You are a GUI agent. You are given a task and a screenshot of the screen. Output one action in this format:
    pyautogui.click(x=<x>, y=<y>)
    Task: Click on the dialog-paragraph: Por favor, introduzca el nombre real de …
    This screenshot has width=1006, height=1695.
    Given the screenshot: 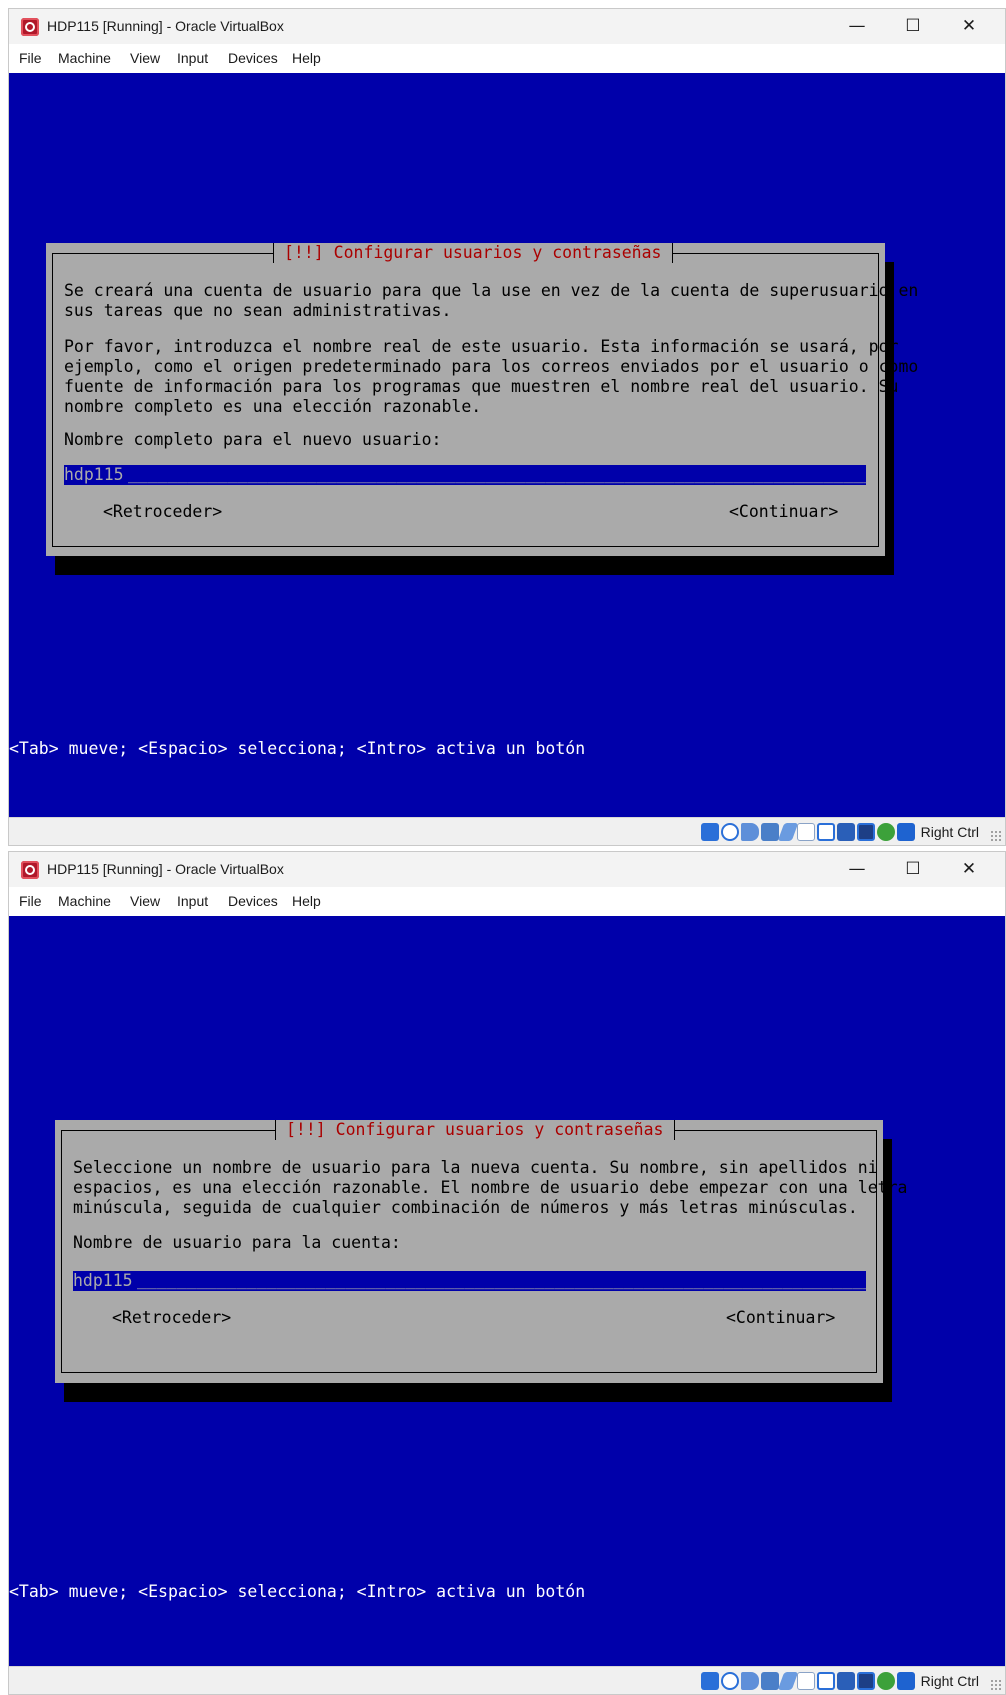 What is the action you would take?
    pyautogui.click(x=491, y=376)
    